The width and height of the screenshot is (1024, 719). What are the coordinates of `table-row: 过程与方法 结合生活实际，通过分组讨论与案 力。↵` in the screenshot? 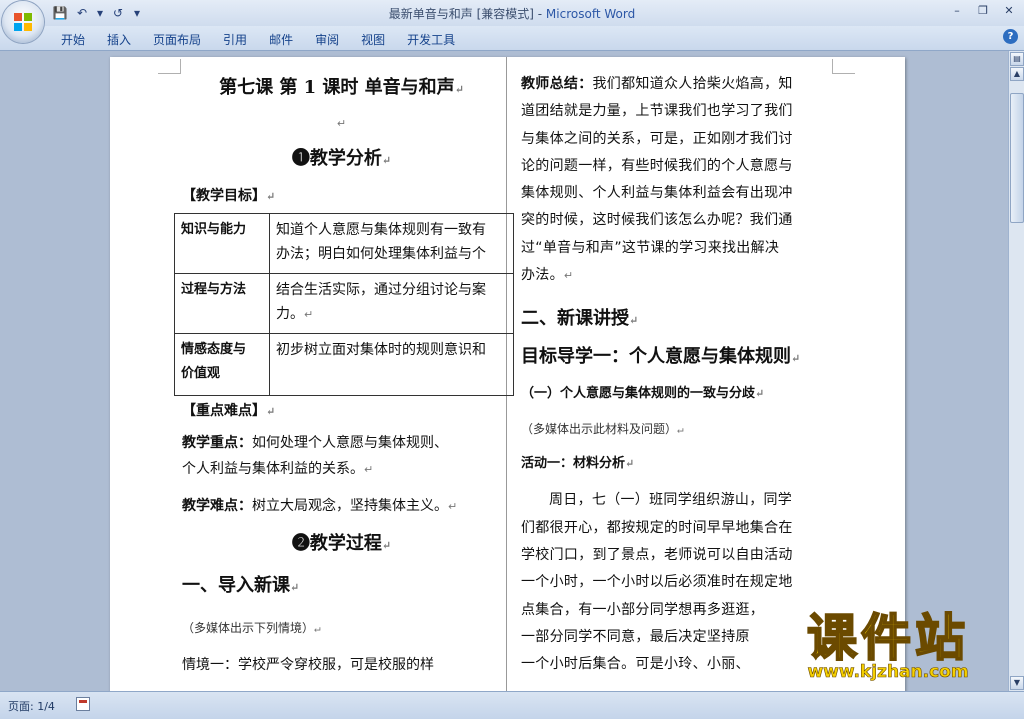 It's located at (344, 303).